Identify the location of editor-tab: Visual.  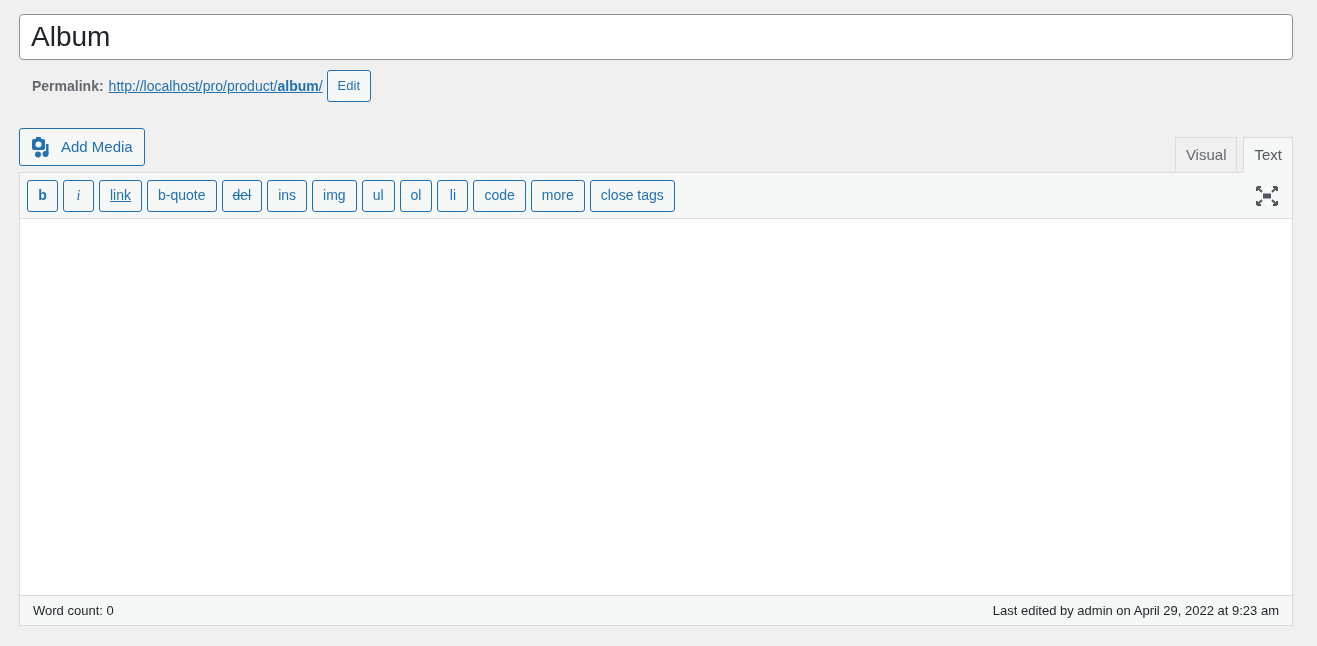
(1206, 154).